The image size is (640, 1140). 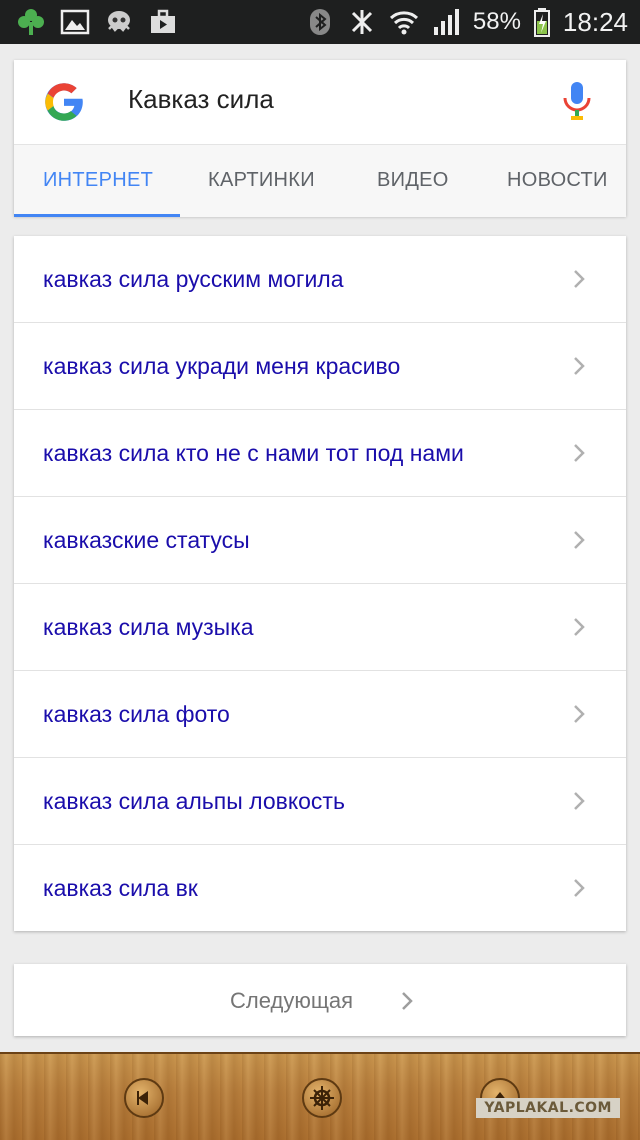 I want to click on clover-icon, so click(x=31, y=22).